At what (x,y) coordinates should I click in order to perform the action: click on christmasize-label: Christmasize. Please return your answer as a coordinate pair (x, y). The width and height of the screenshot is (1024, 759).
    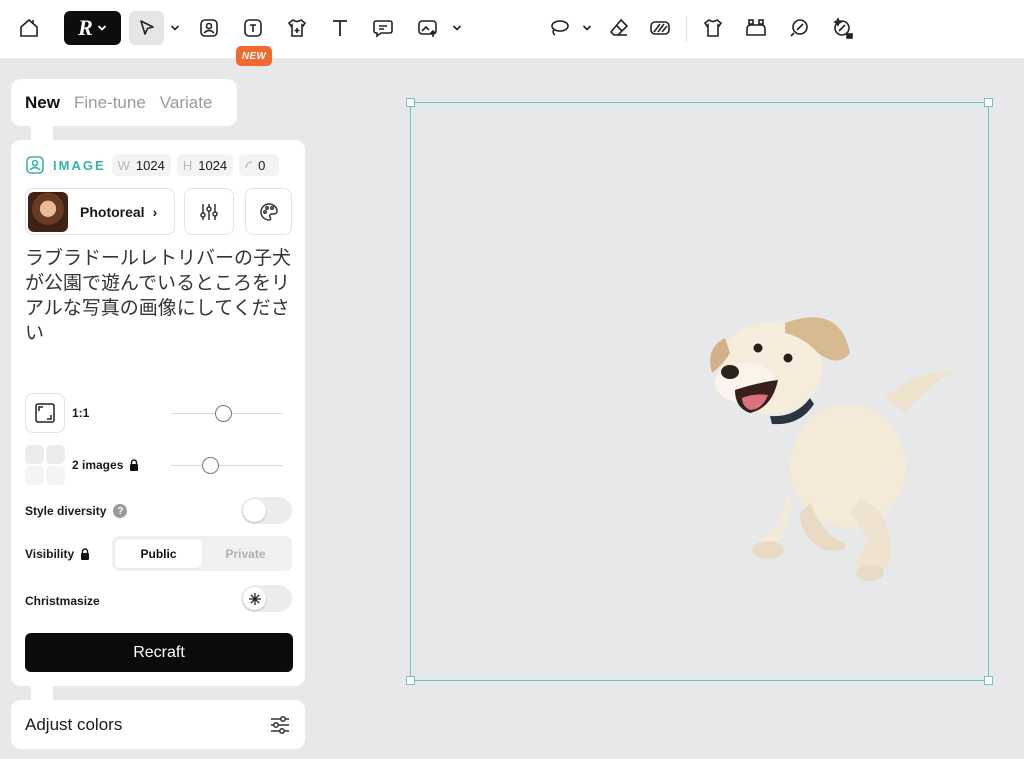
    Looking at the image, I should click on (62, 601).